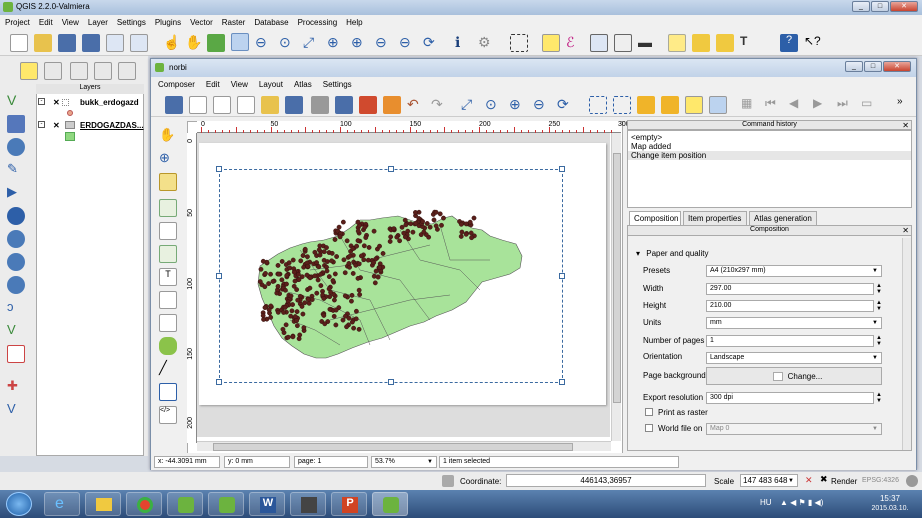 This screenshot has width=922, height=518. I want to click on panel-close-icon: ✕, so click(905, 125).